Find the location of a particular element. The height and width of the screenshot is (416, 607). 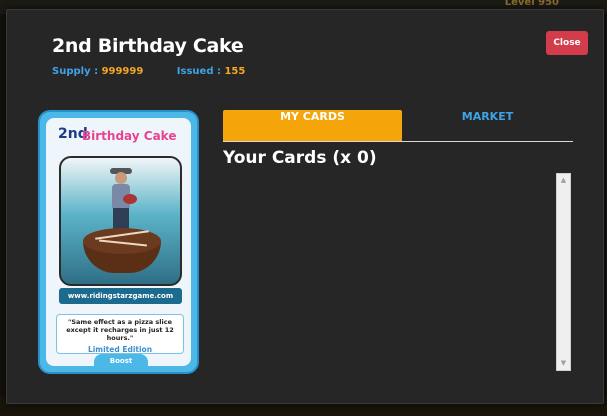

supply-value: 999999 is located at coordinates (122, 71).